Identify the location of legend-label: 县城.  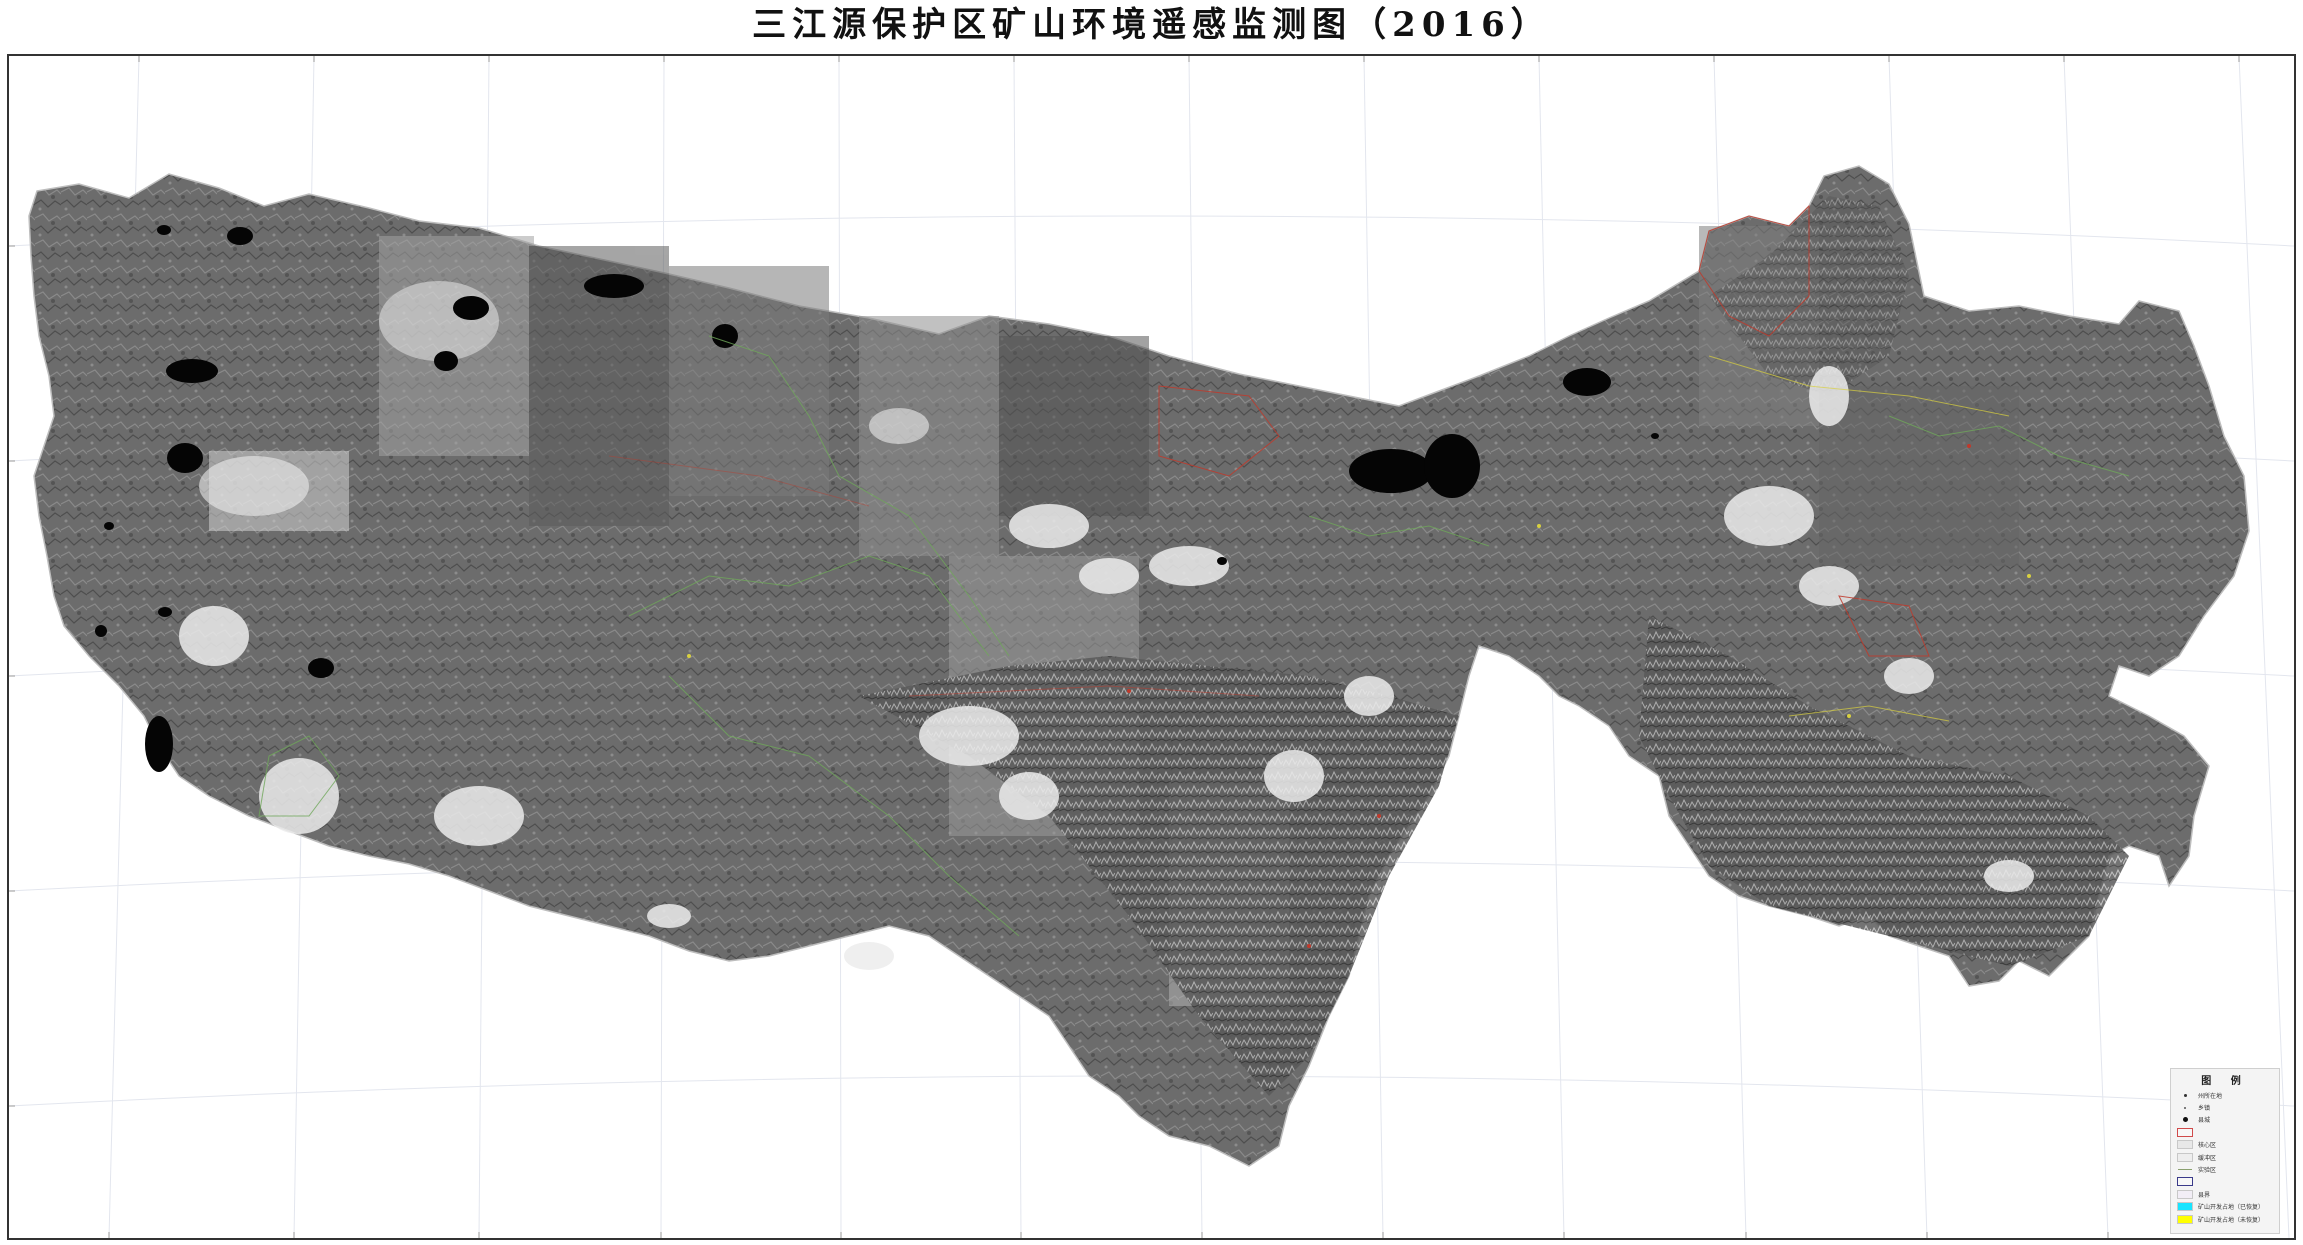
(2204, 1121).